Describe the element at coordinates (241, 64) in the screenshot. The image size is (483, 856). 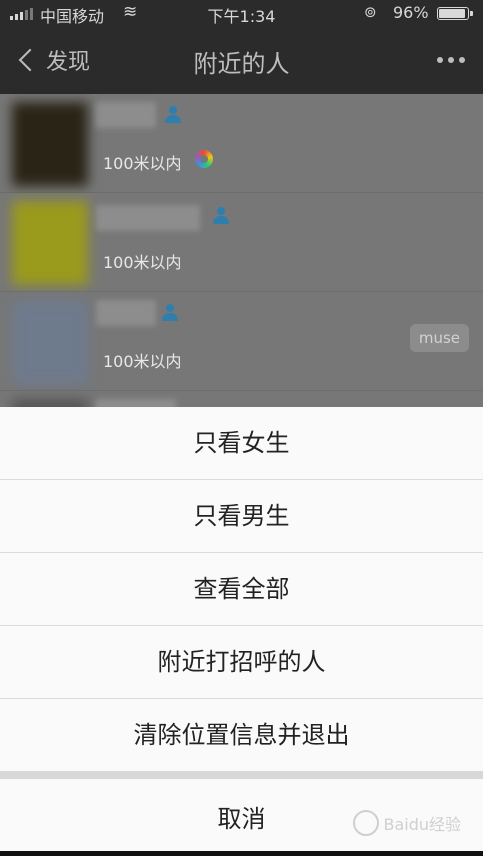
I see `page-title: 附近的人` at that location.